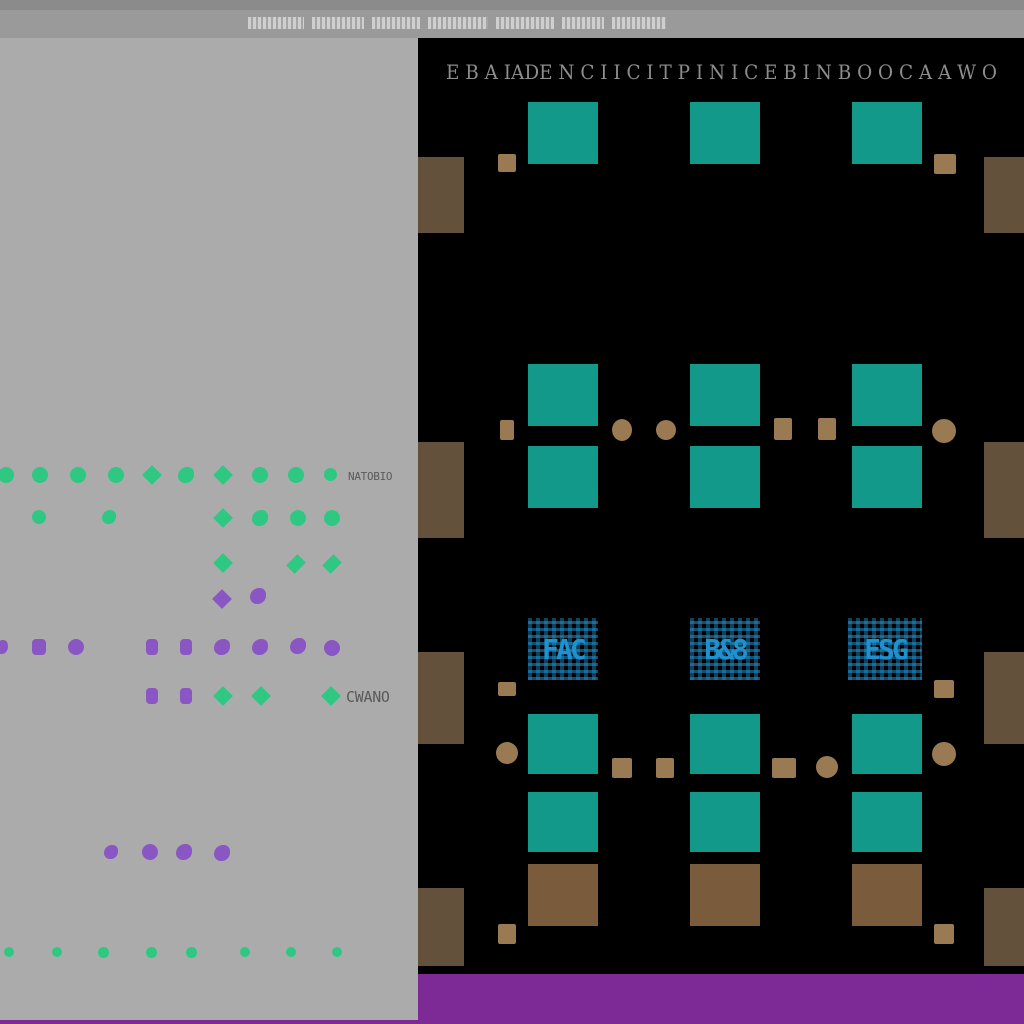 Image resolution: width=1024 pixels, height=1024 pixels. I want to click on layer-row: CWANO, so click(209, 695).